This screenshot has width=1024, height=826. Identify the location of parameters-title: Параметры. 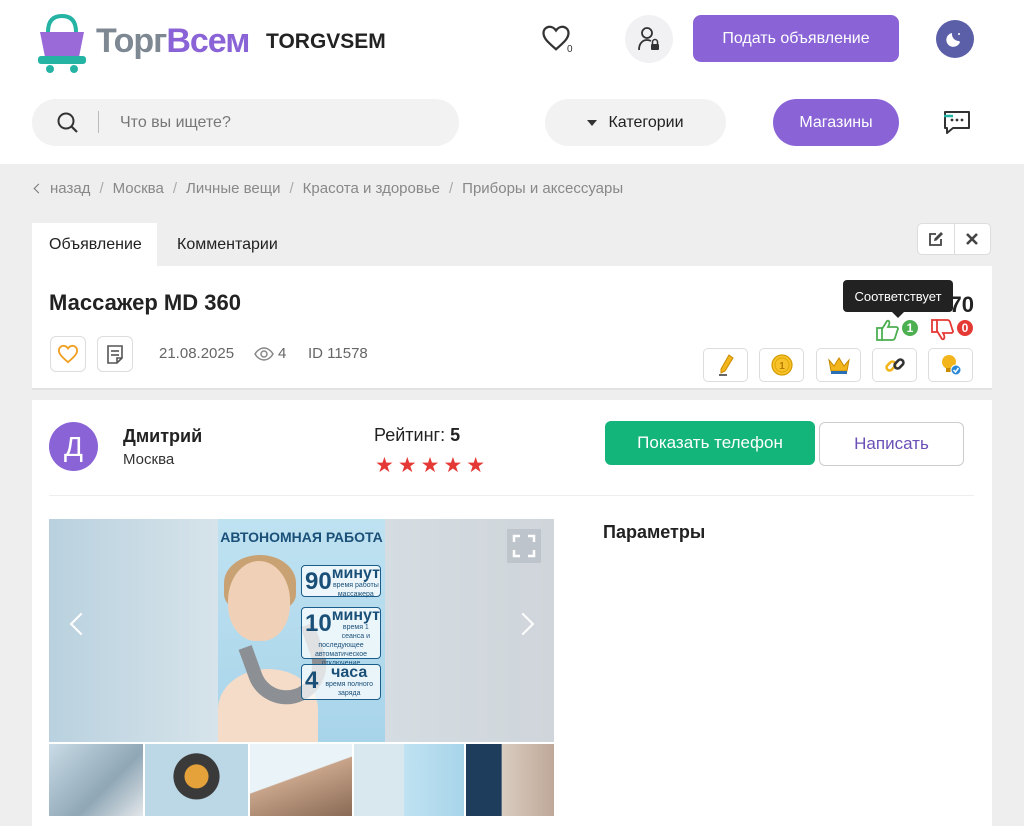
(654, 532).